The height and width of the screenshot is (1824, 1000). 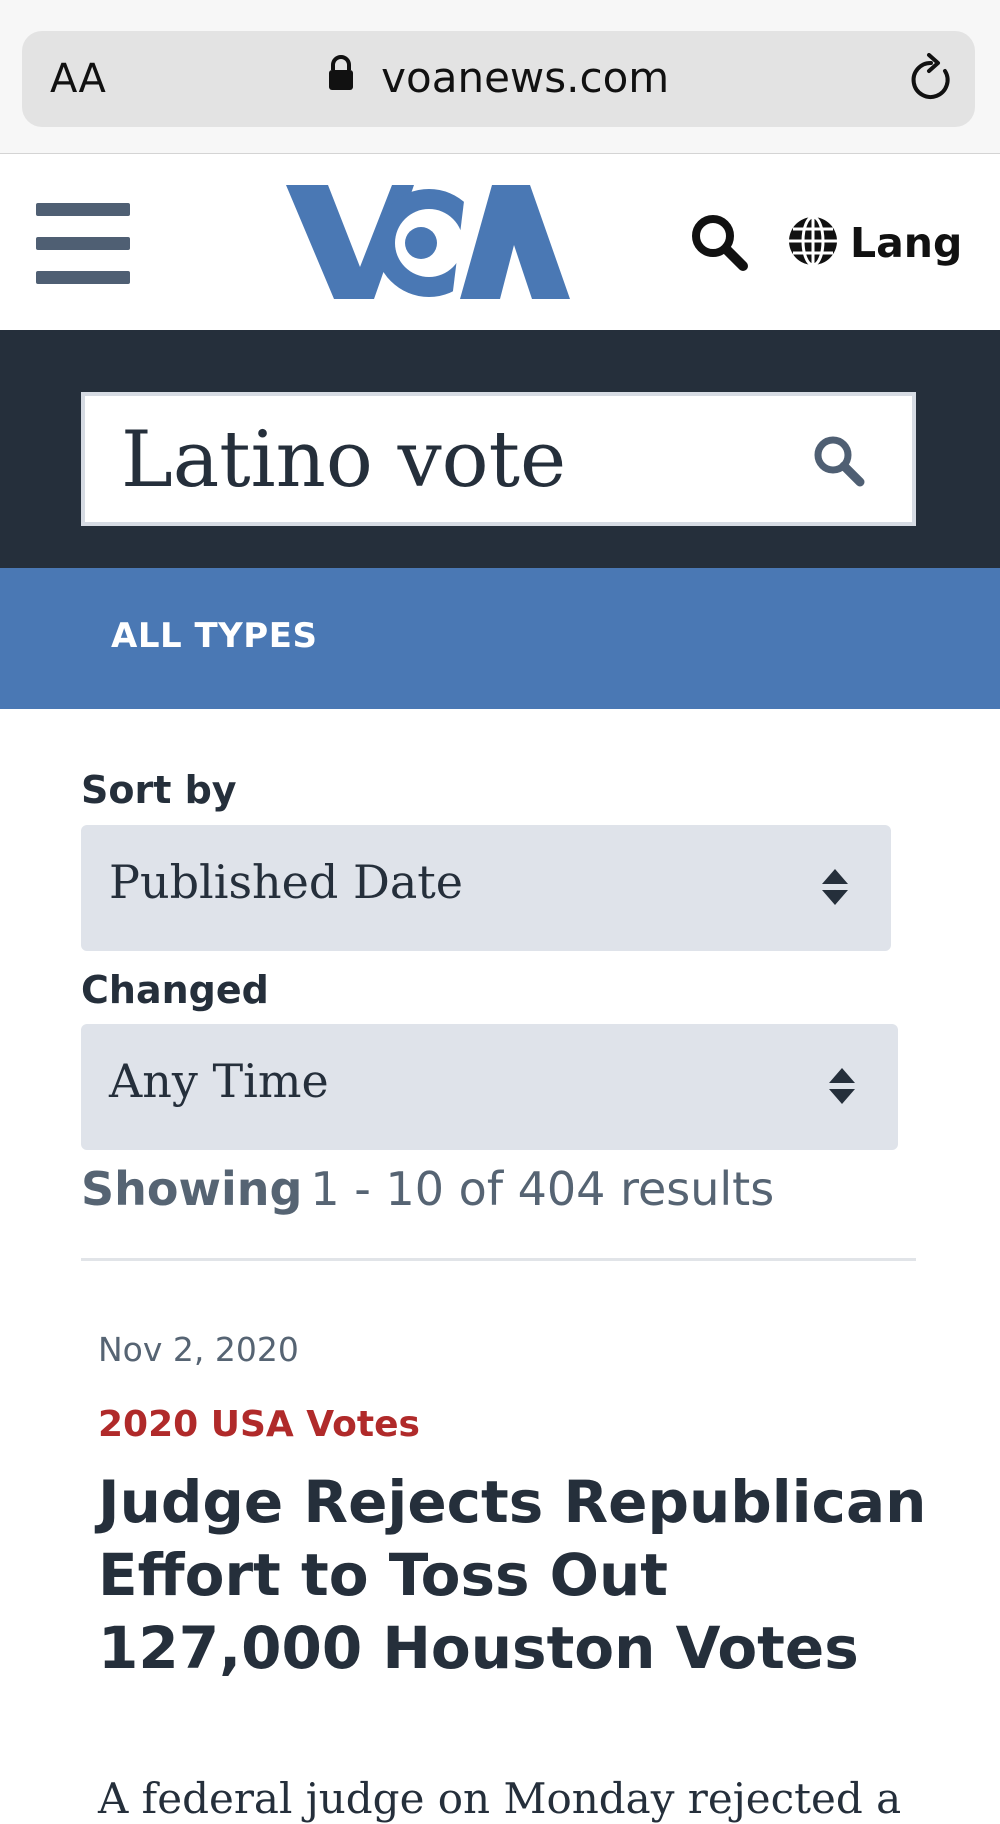 What do you see at coordinates (341, 77) in the screenshot?
I see `lock-icon` at bounding box center [341, 77].